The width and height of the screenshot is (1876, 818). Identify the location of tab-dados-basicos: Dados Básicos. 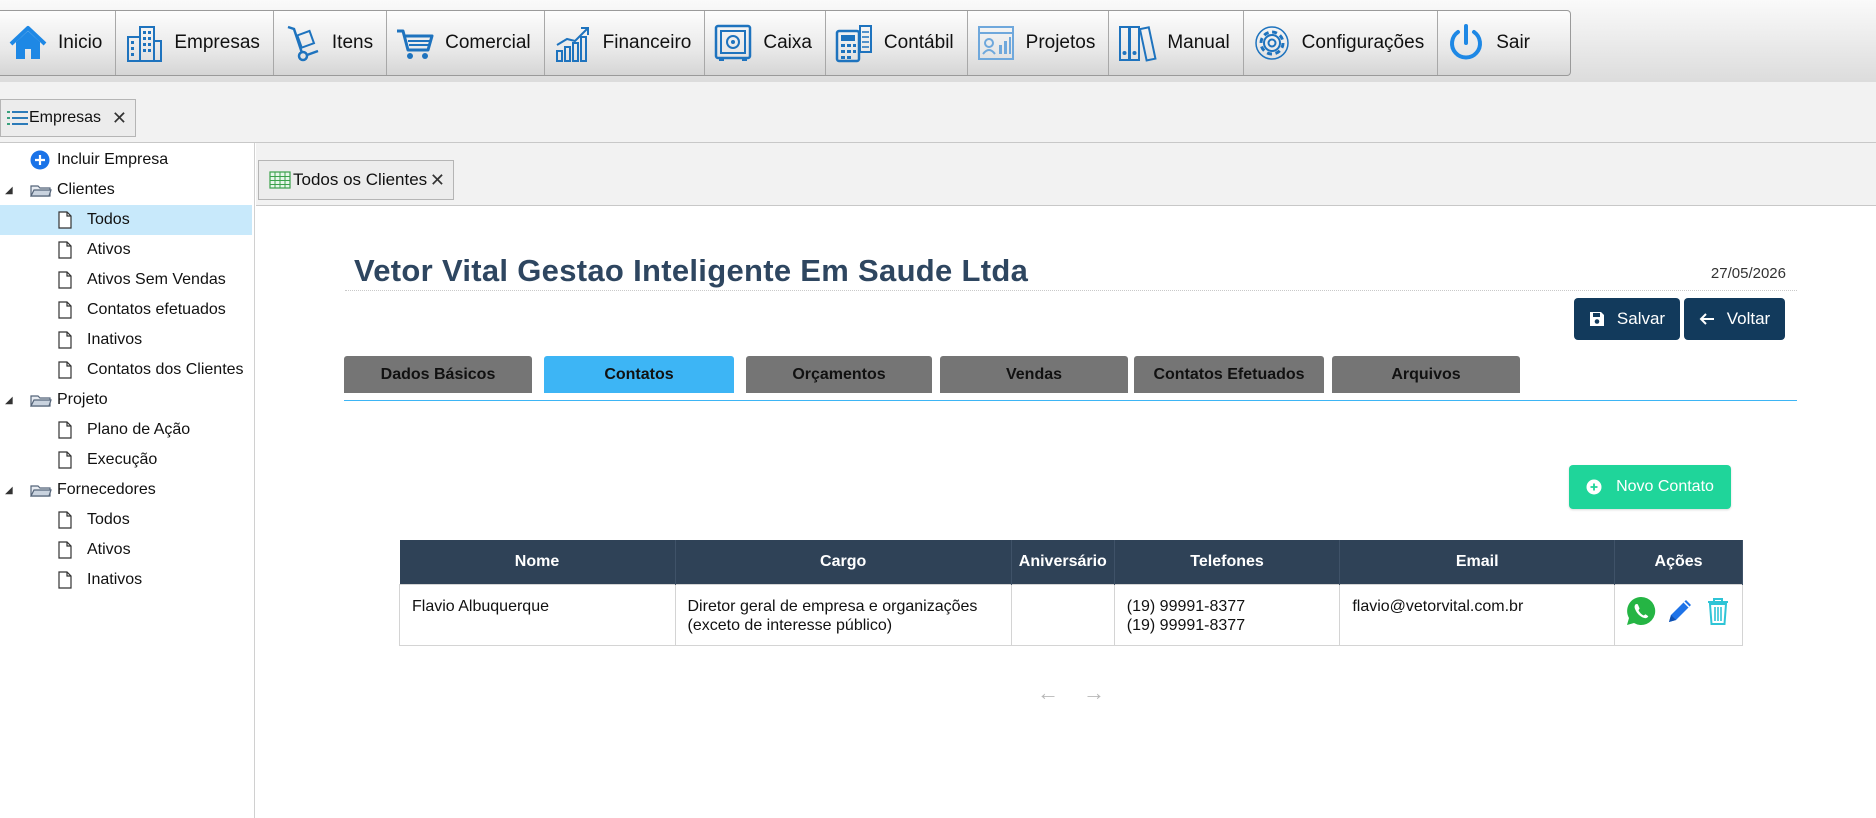
(438, 374).